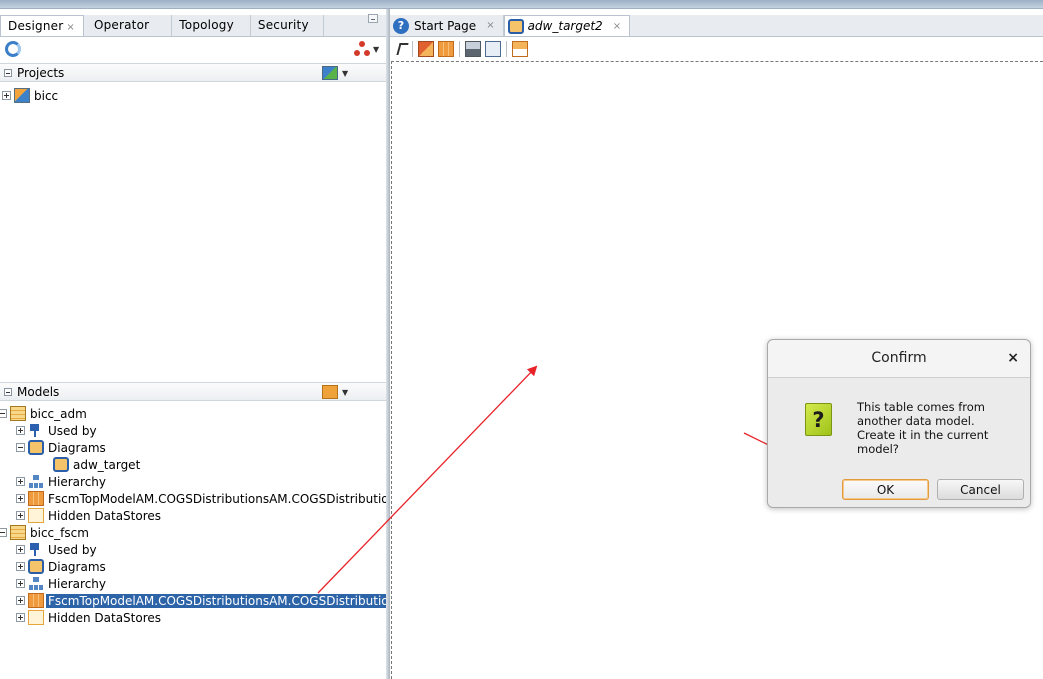 Image resolution: width=1043 pixels, height=679 pixels. Describe the element at coordinates (818, 419) in the screenshot. I see `question-icon: ?` at that location.